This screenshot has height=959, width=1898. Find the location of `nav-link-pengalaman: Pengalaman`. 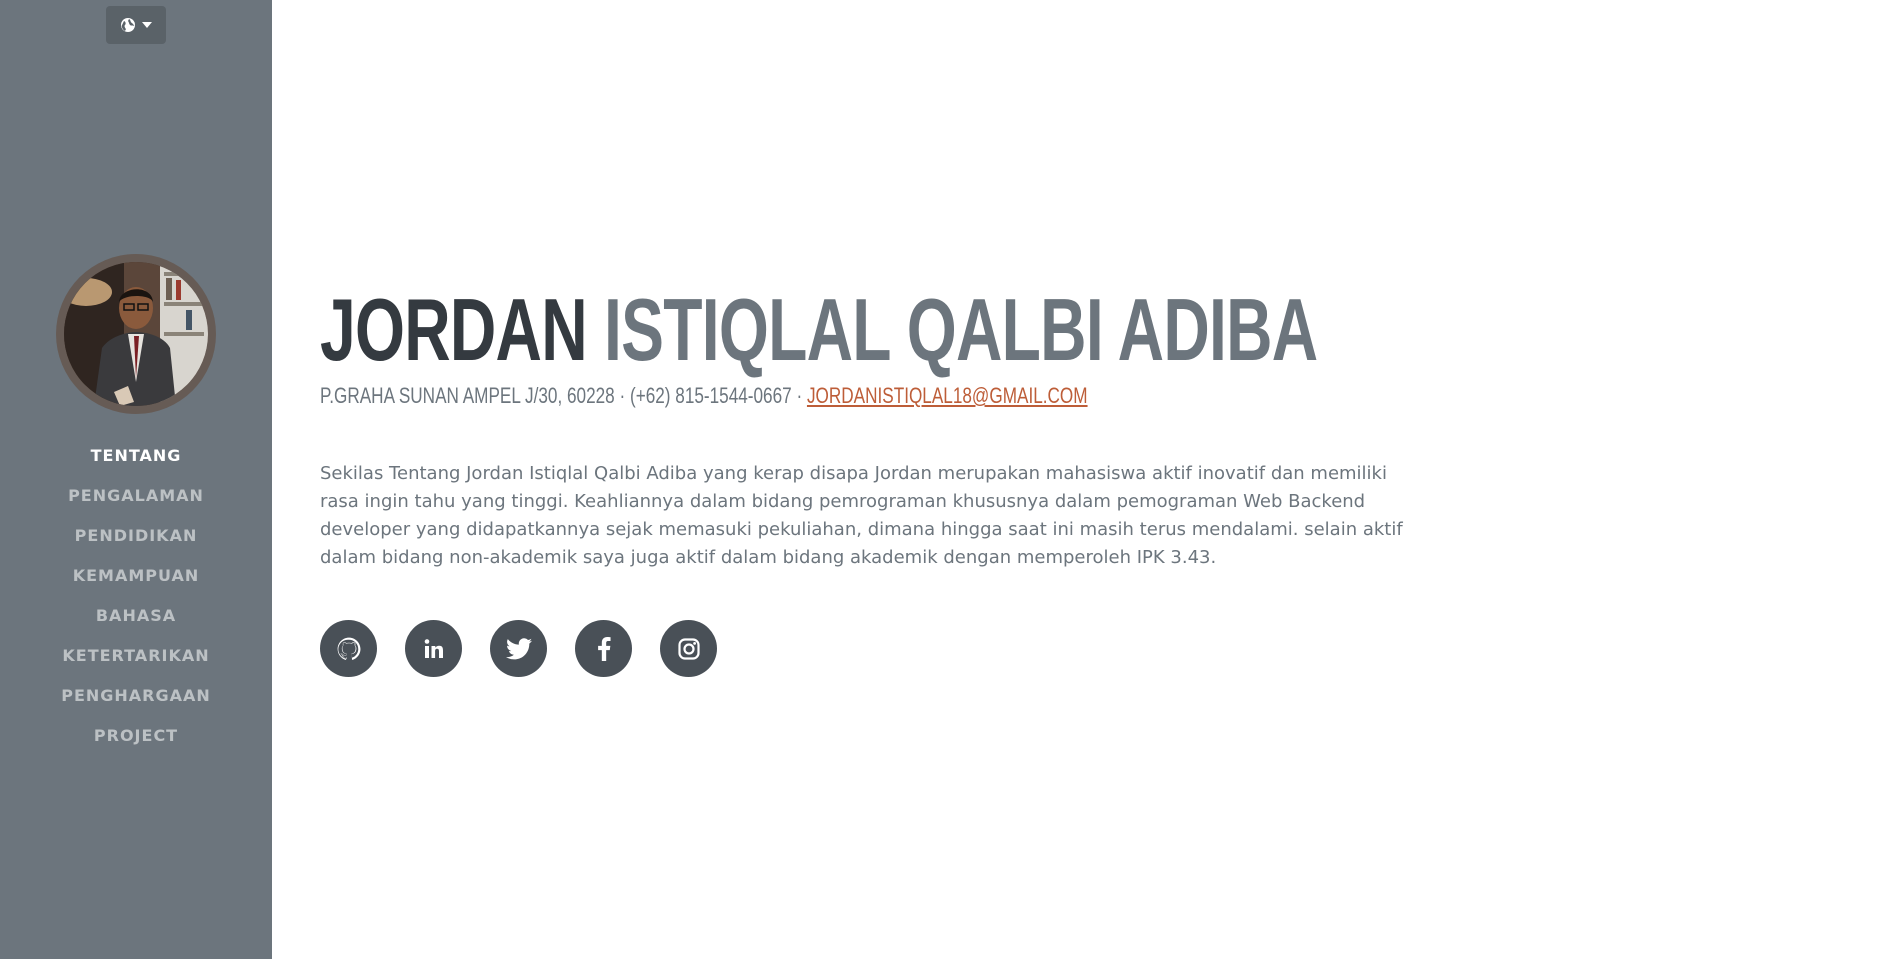

nav-link-pengalaman: Pengalaman is located at coordinates (136, 495).